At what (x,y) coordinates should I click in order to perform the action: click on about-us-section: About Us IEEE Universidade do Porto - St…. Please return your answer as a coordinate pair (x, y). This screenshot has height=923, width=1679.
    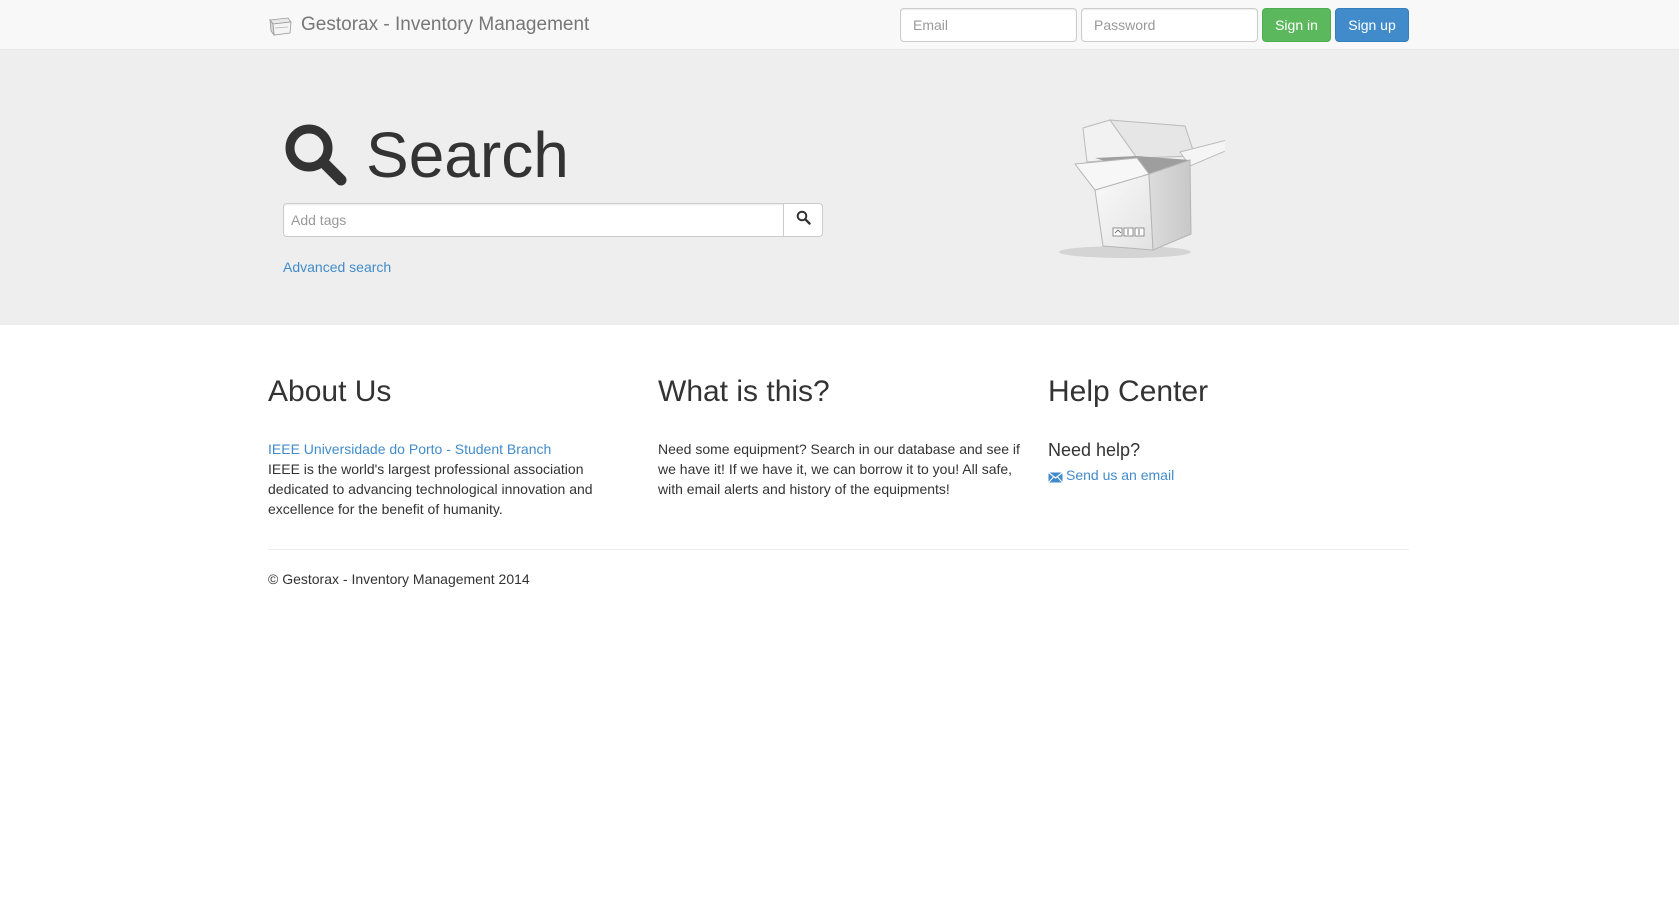
    Looking at the image, I should click on (453, 444).